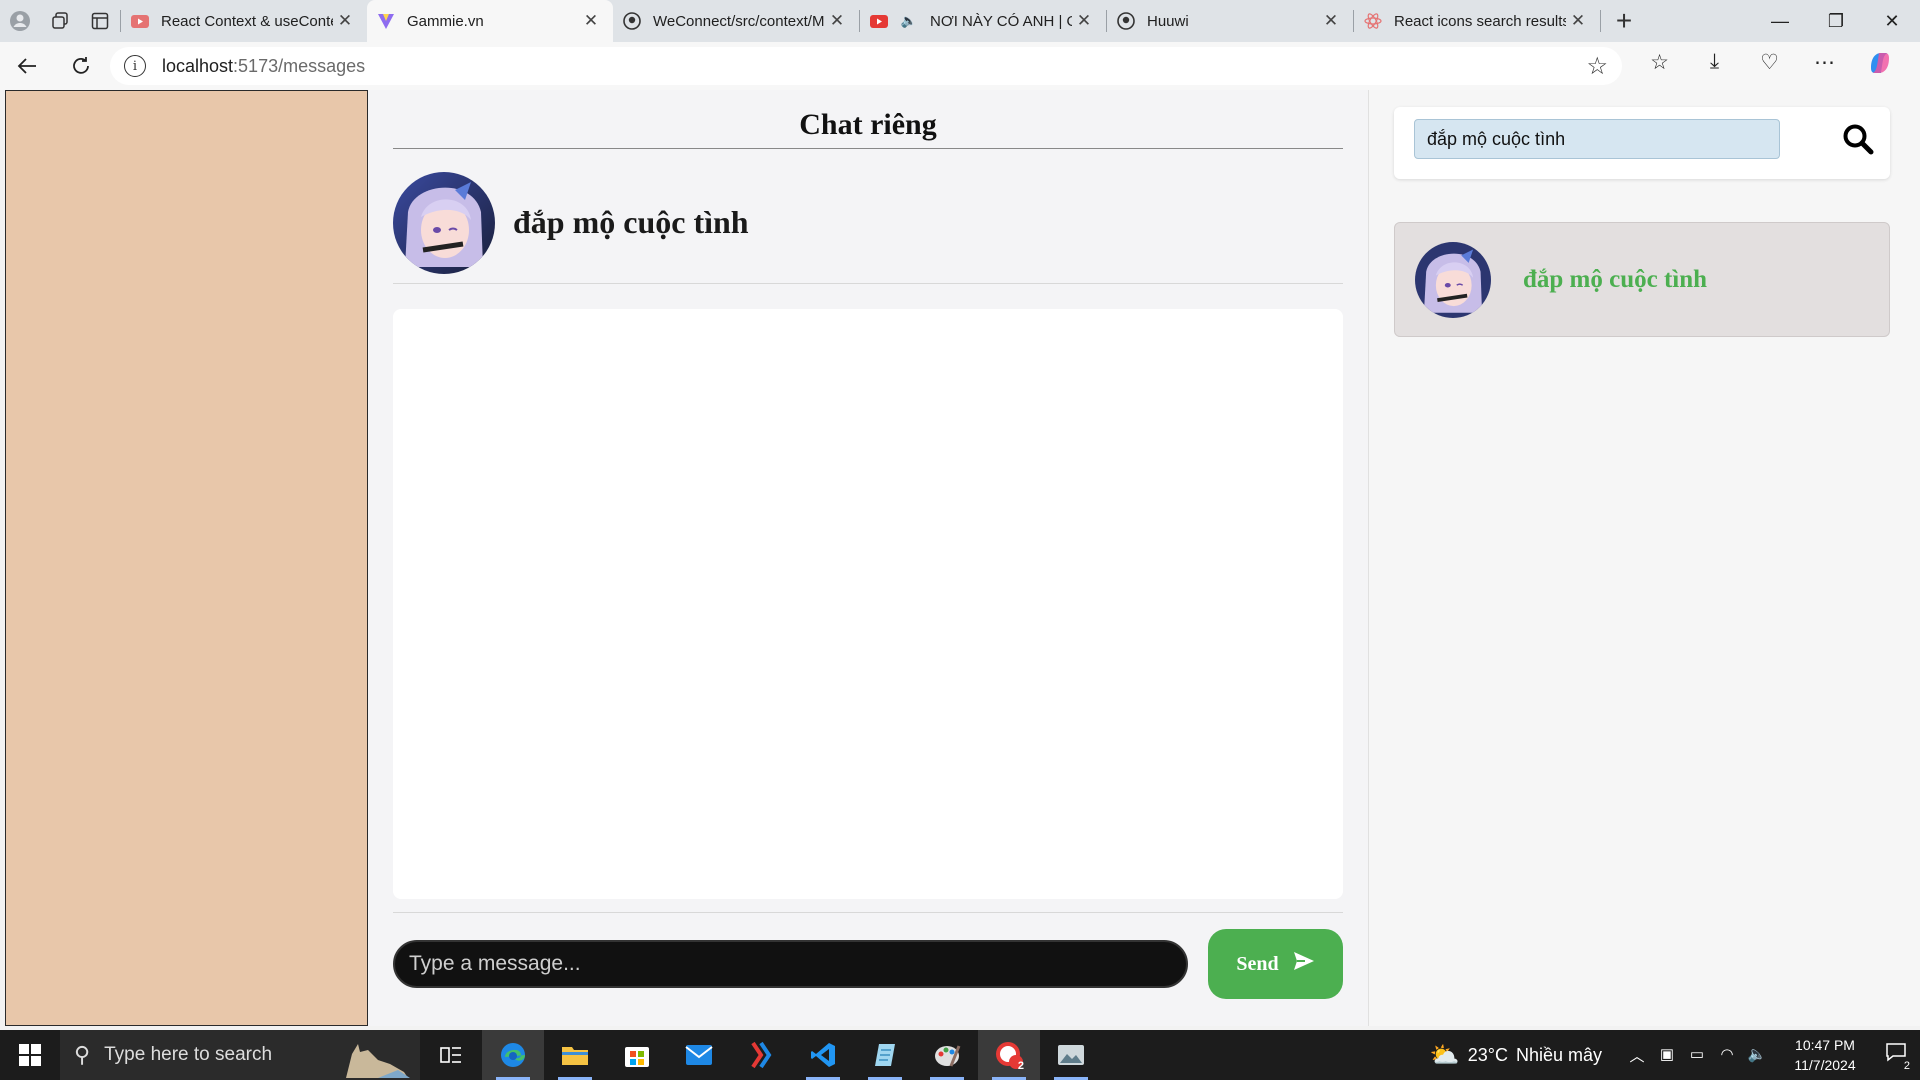 The image size is (1920, 1080). What do you see at coordinates (1892, 21) in the screenshot?
I see `close-window-icon: ✕` at bounding box center [1892, 21].